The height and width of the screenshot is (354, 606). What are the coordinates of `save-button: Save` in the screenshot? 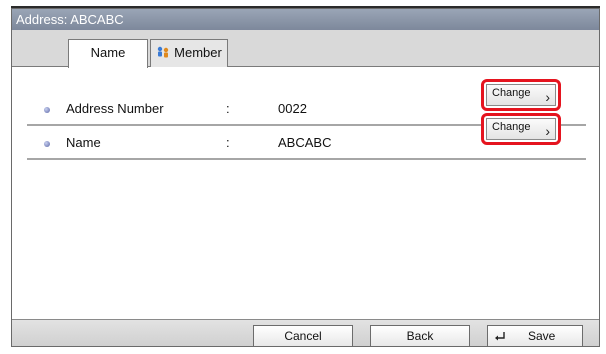 It's located at (535, 335).